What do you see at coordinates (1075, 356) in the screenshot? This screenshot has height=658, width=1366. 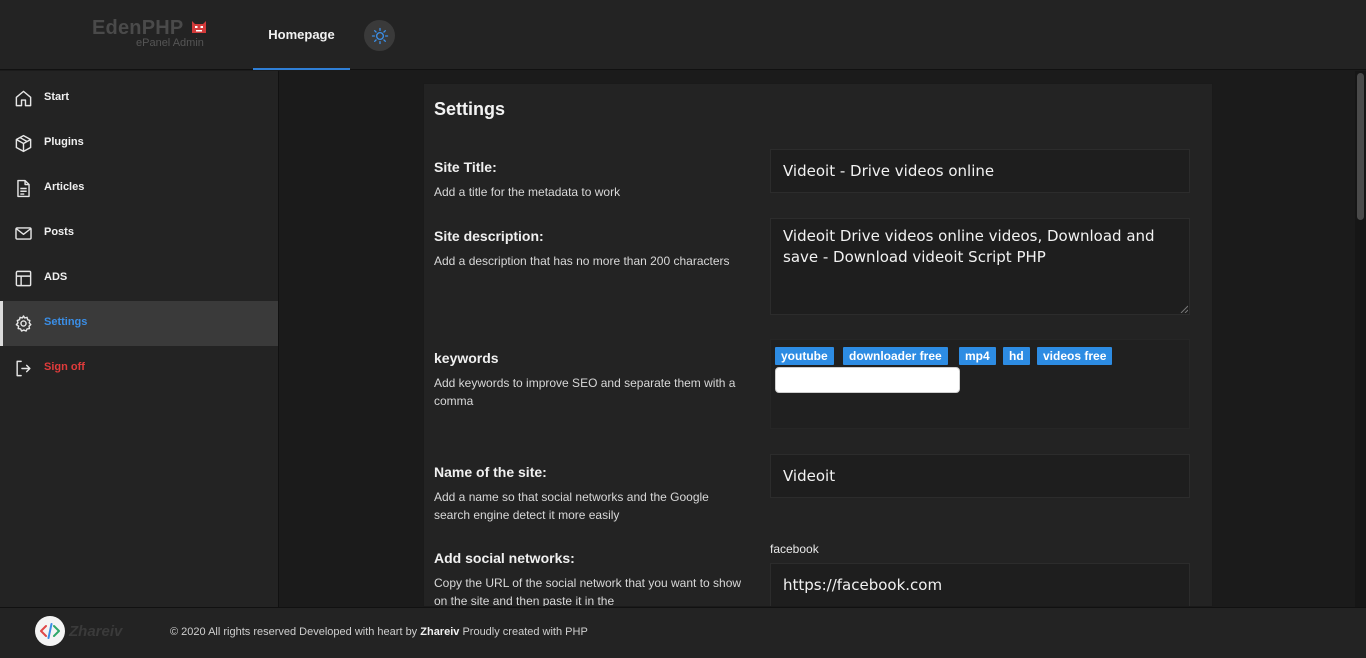 I see `keyword-tag: videos free` at bounding box center [1075, 356].